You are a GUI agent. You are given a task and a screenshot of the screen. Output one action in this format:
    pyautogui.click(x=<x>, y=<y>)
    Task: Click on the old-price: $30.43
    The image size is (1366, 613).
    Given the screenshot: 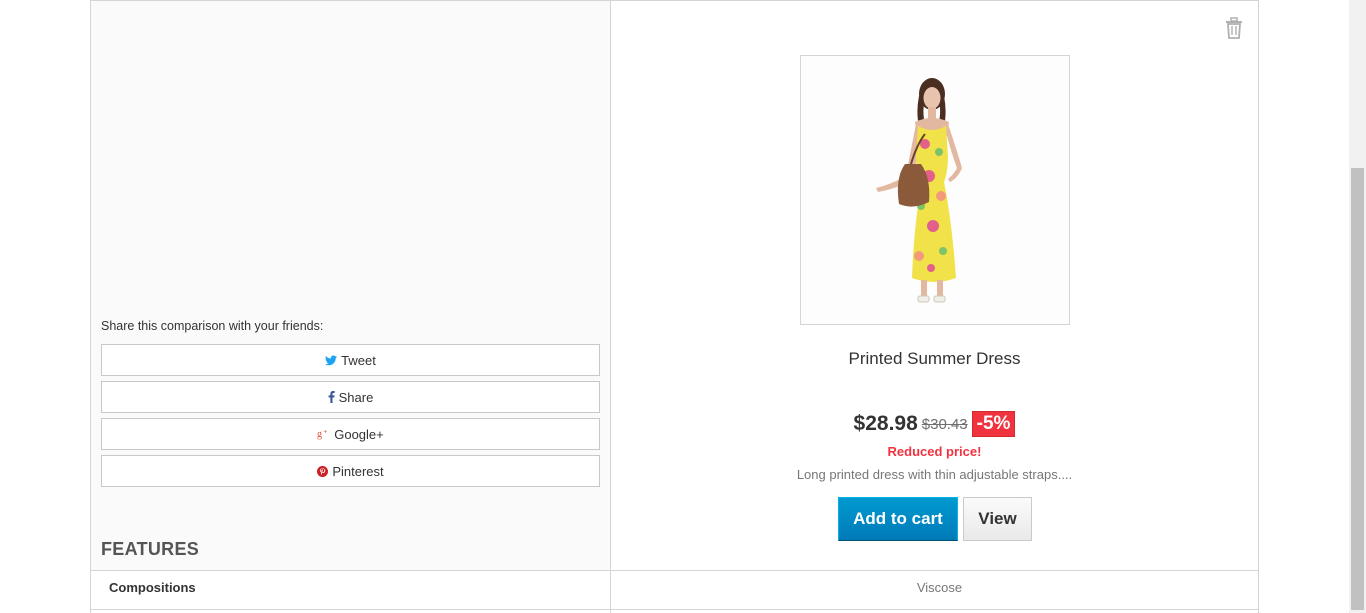 What is the action you would take?
    pyautogui.click(x=944, y=424)
    